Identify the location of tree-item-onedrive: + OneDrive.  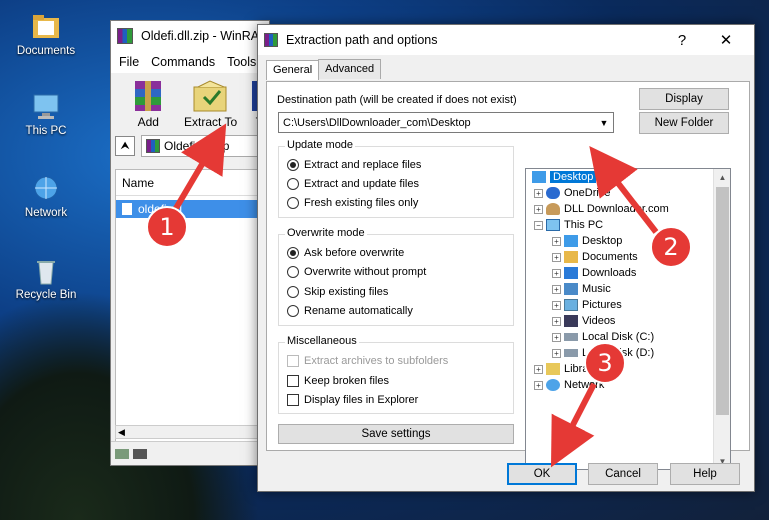
(572, 193).